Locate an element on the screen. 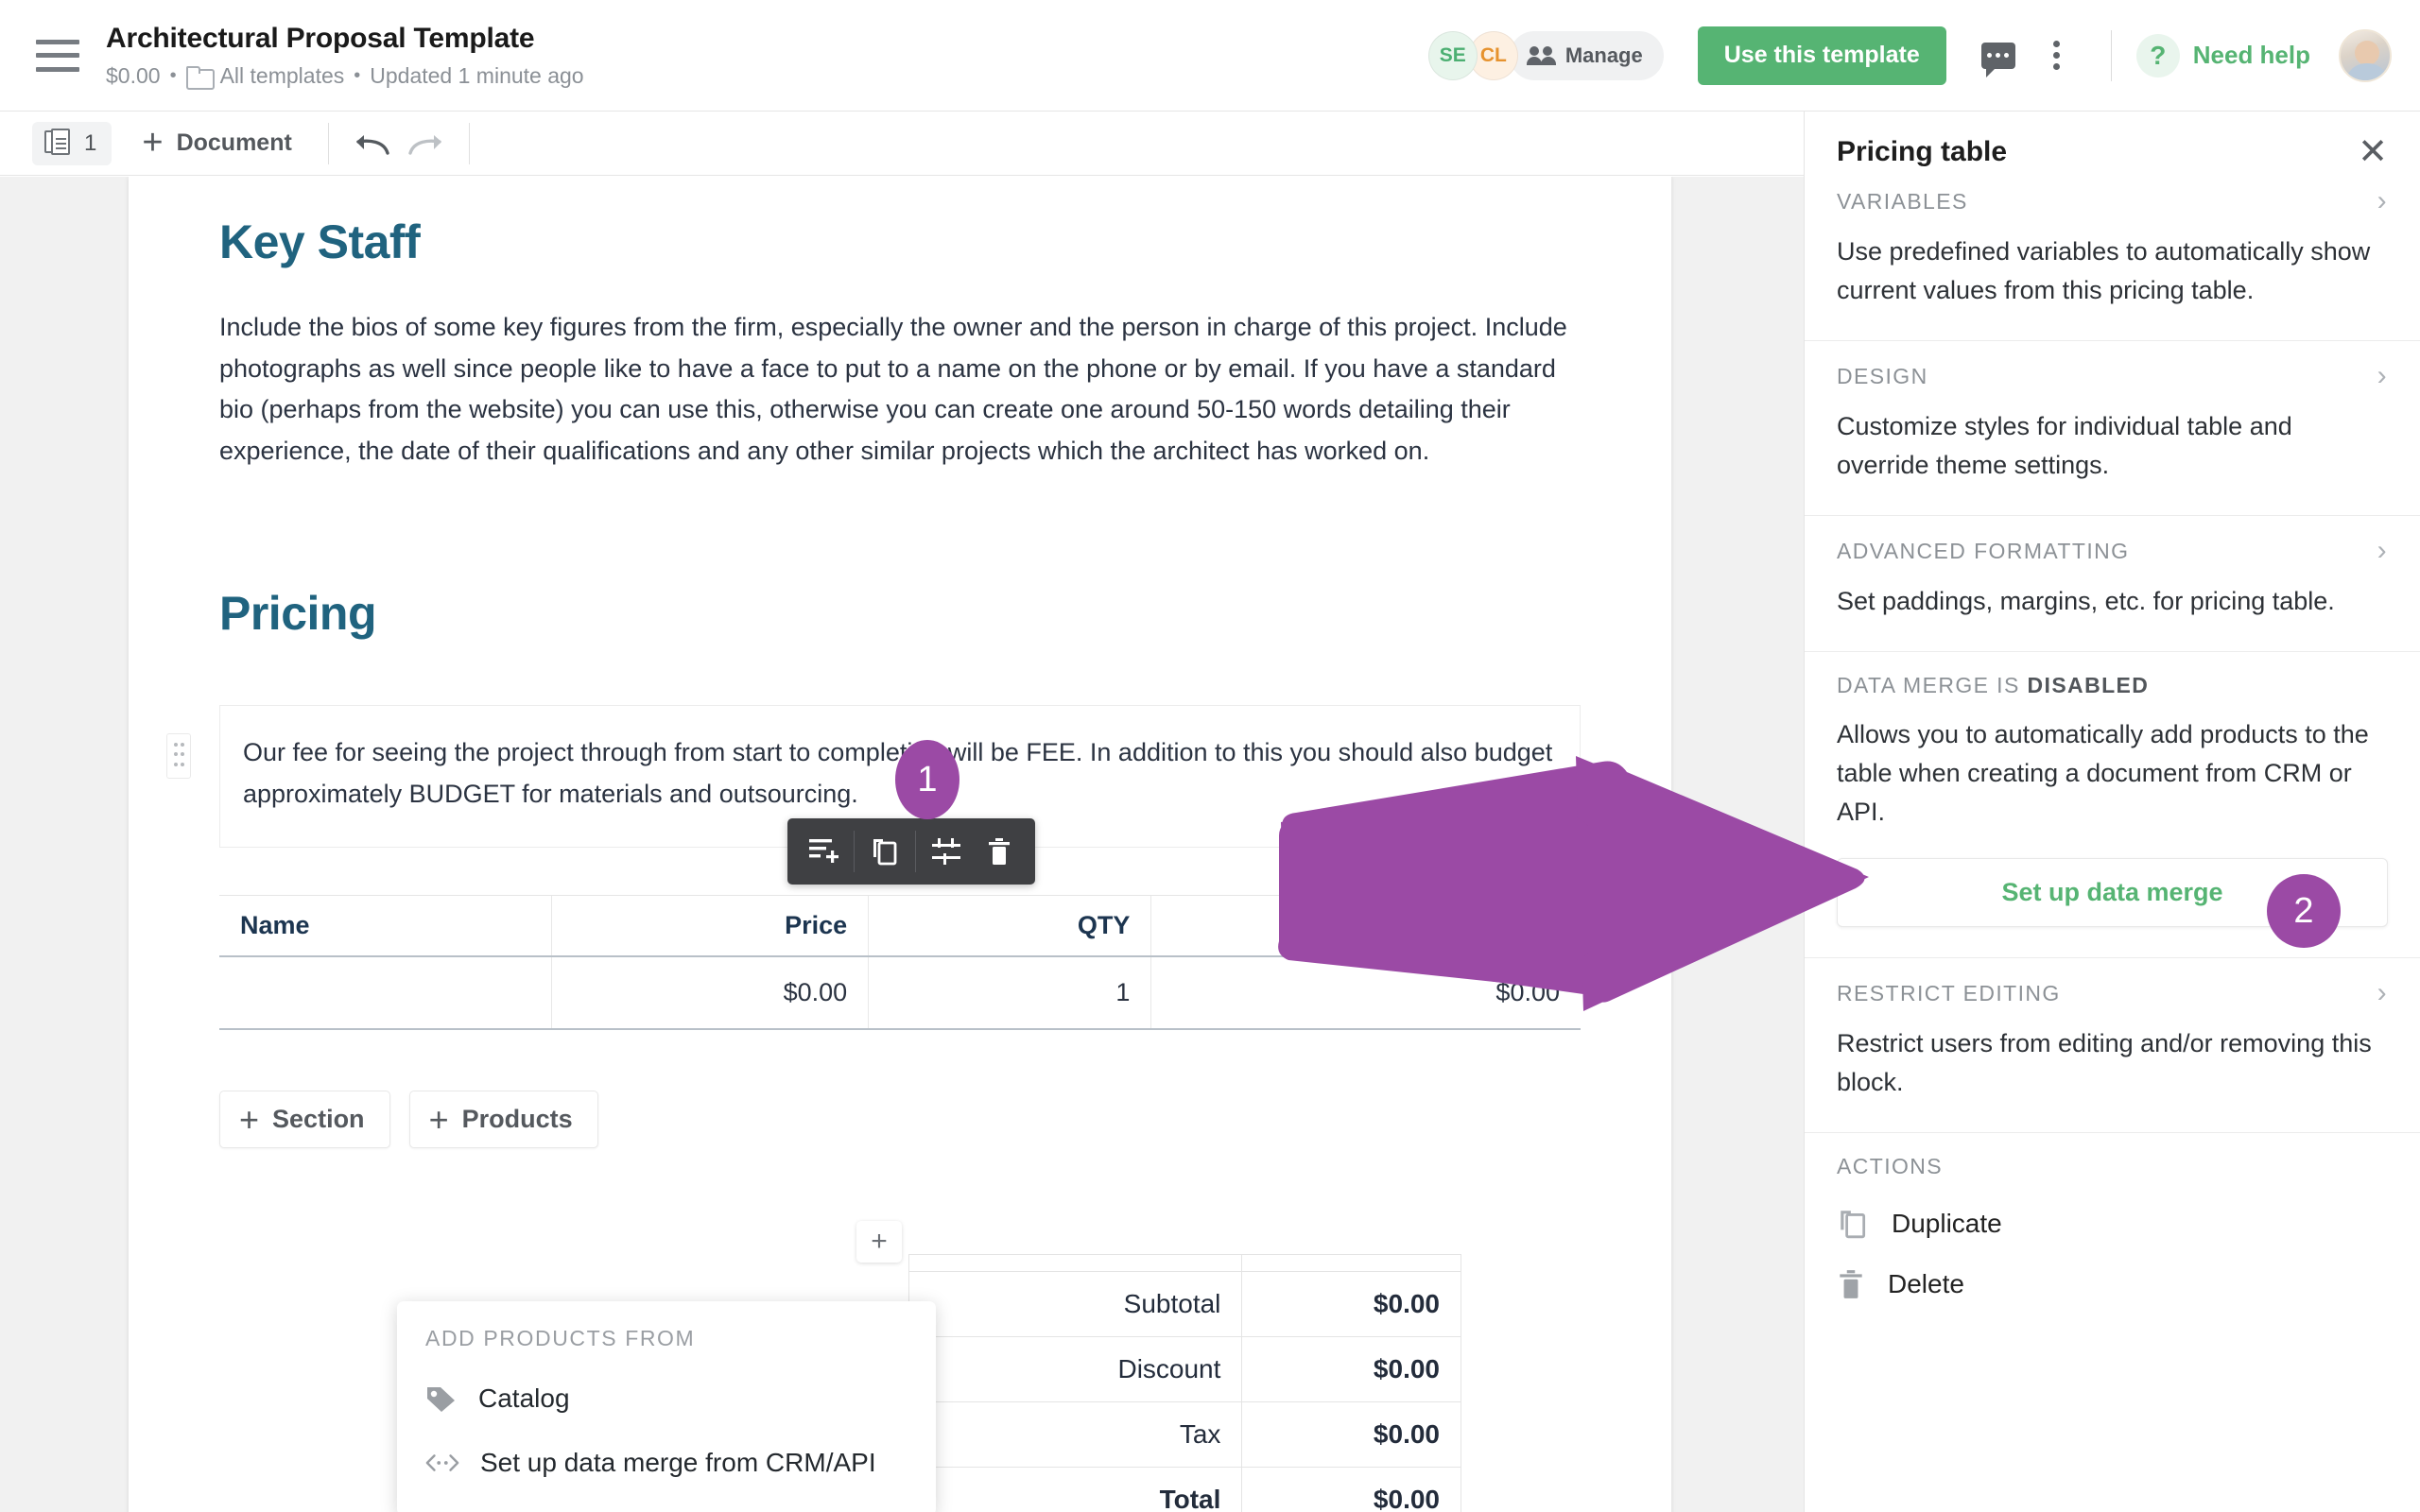 The width and height of the screenshot is (2420, 1512). action-label: Delete is located at coordinates (1926, 1284).